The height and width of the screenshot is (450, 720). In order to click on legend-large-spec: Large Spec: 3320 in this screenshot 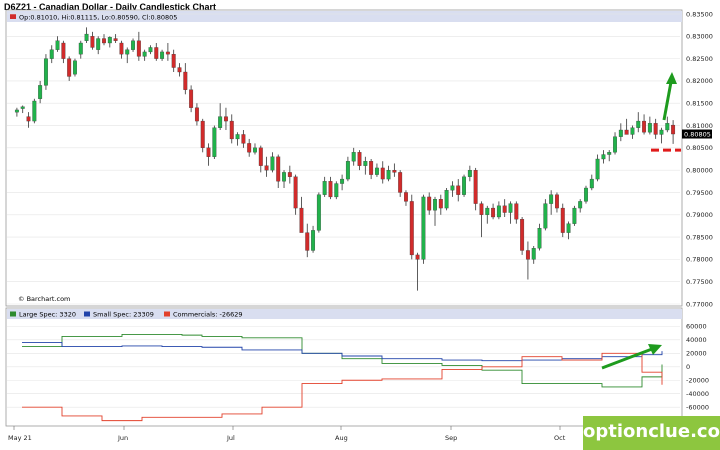, I will do `click(47, 315)`.